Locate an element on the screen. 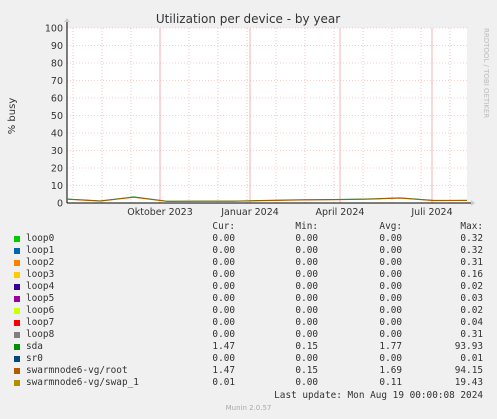 This screenshot has height=419, width=497. legend-max-value: 93.93 is located at coordinates (468, 346).